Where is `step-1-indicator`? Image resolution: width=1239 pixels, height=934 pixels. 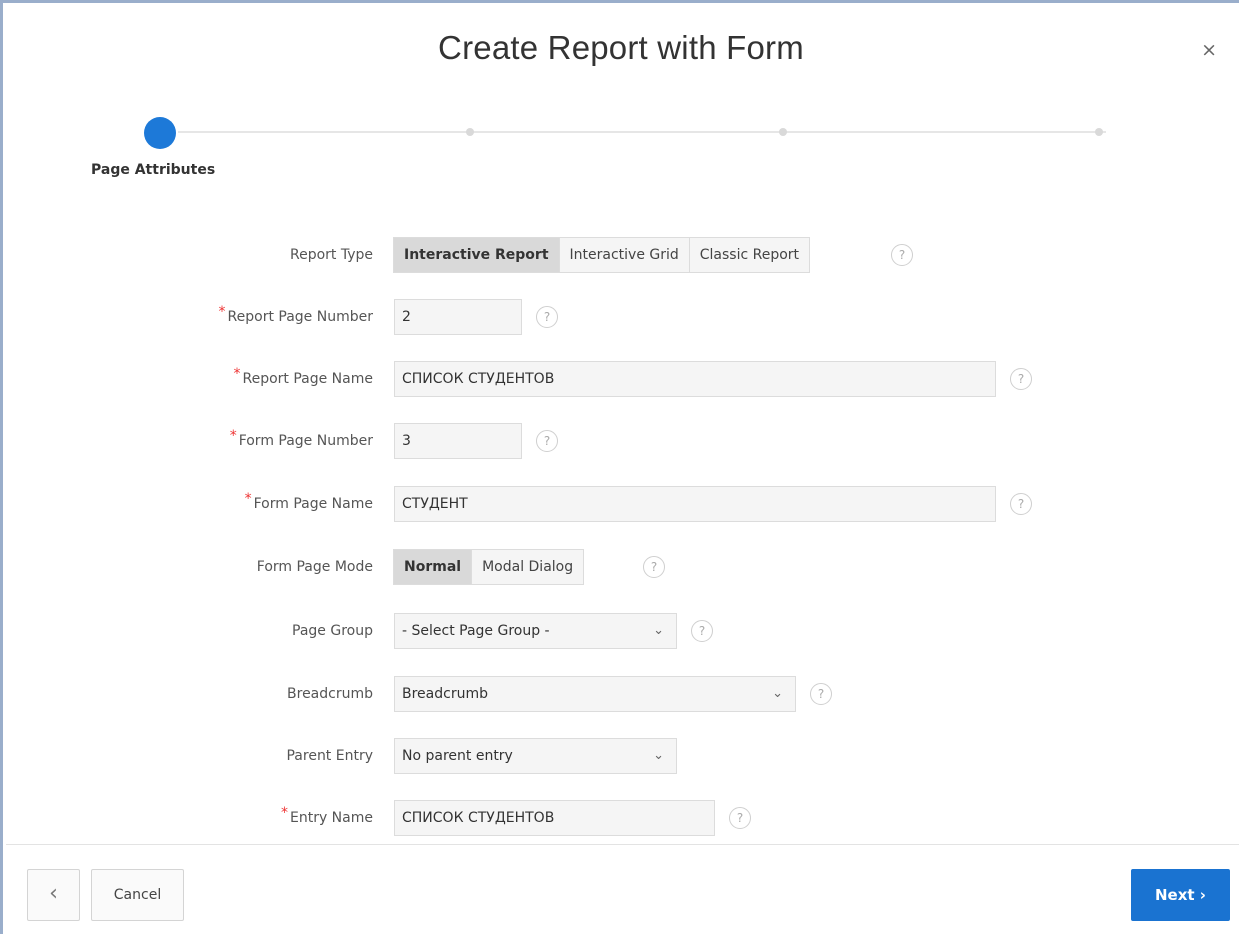
step-1-indicator is located at coordinates (160, 133).